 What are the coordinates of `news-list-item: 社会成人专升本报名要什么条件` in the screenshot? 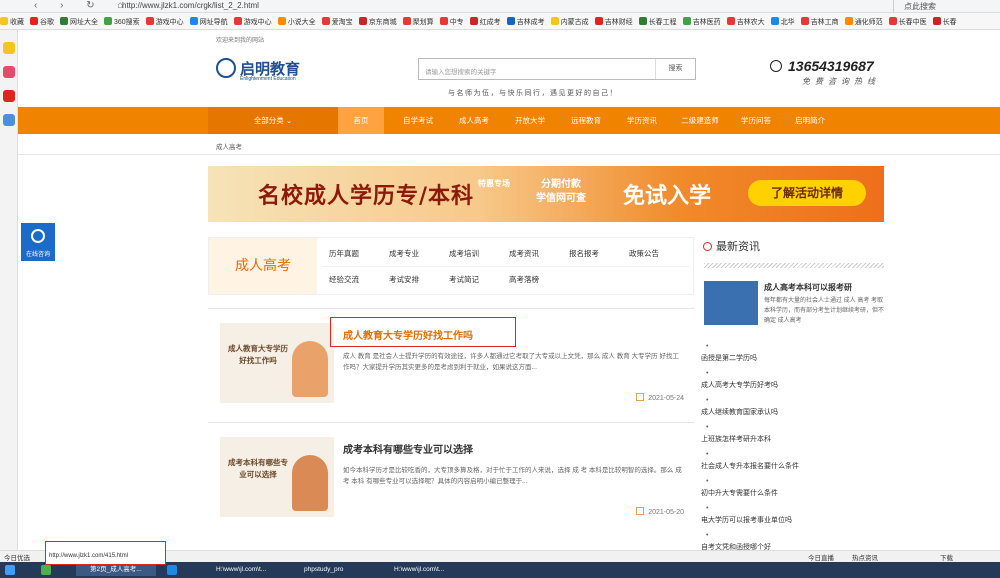 It's located at (750, 466).